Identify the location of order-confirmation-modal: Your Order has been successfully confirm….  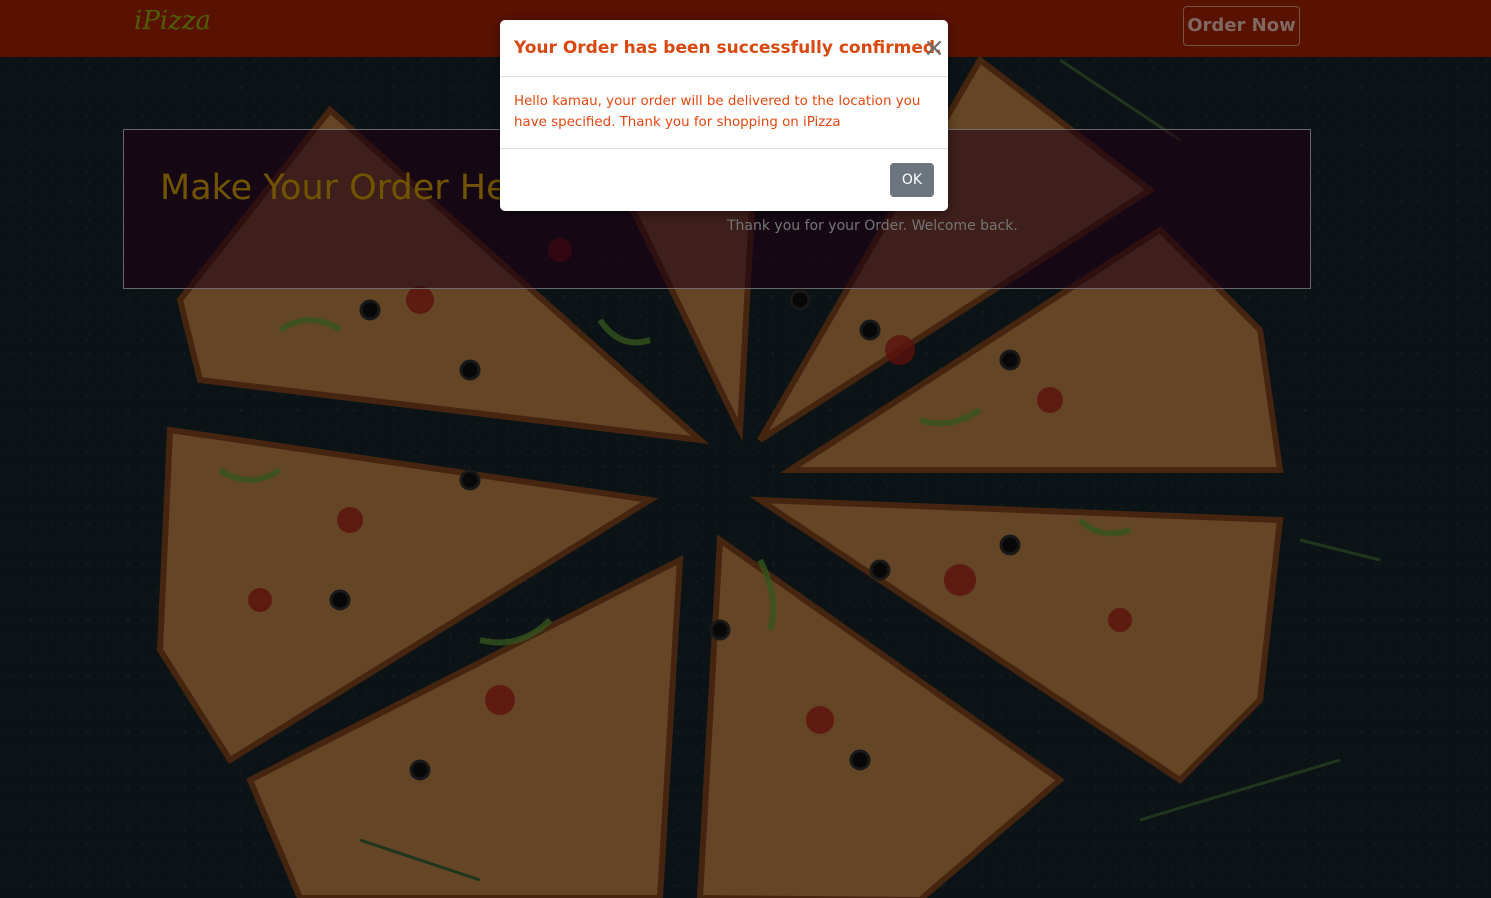
(724, 115).